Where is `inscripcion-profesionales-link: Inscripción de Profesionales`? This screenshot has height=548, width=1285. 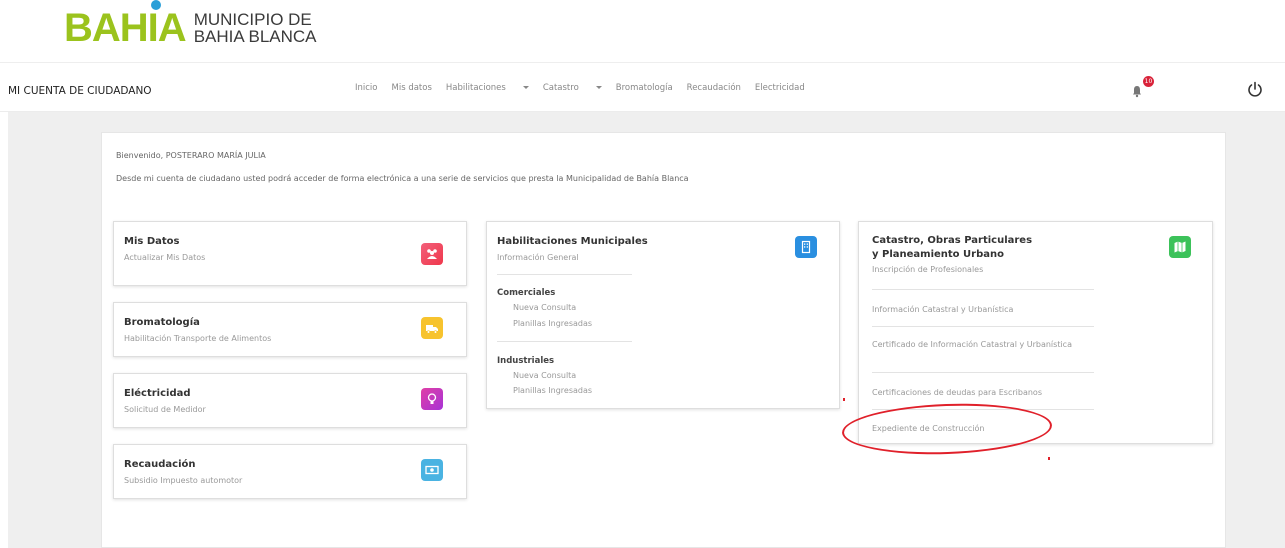 inscripcion-profesionales-link: Inscripción de Profesionales is located at coordinates (927, 269).